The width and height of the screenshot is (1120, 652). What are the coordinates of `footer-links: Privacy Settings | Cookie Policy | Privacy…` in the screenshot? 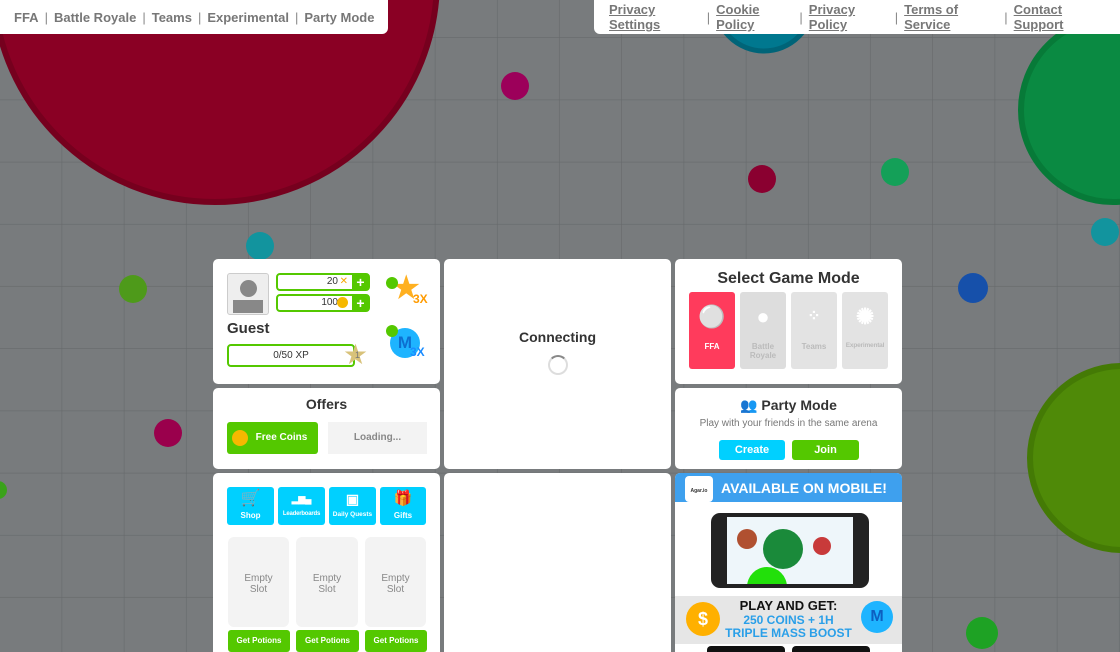 It's located at (857, 17).